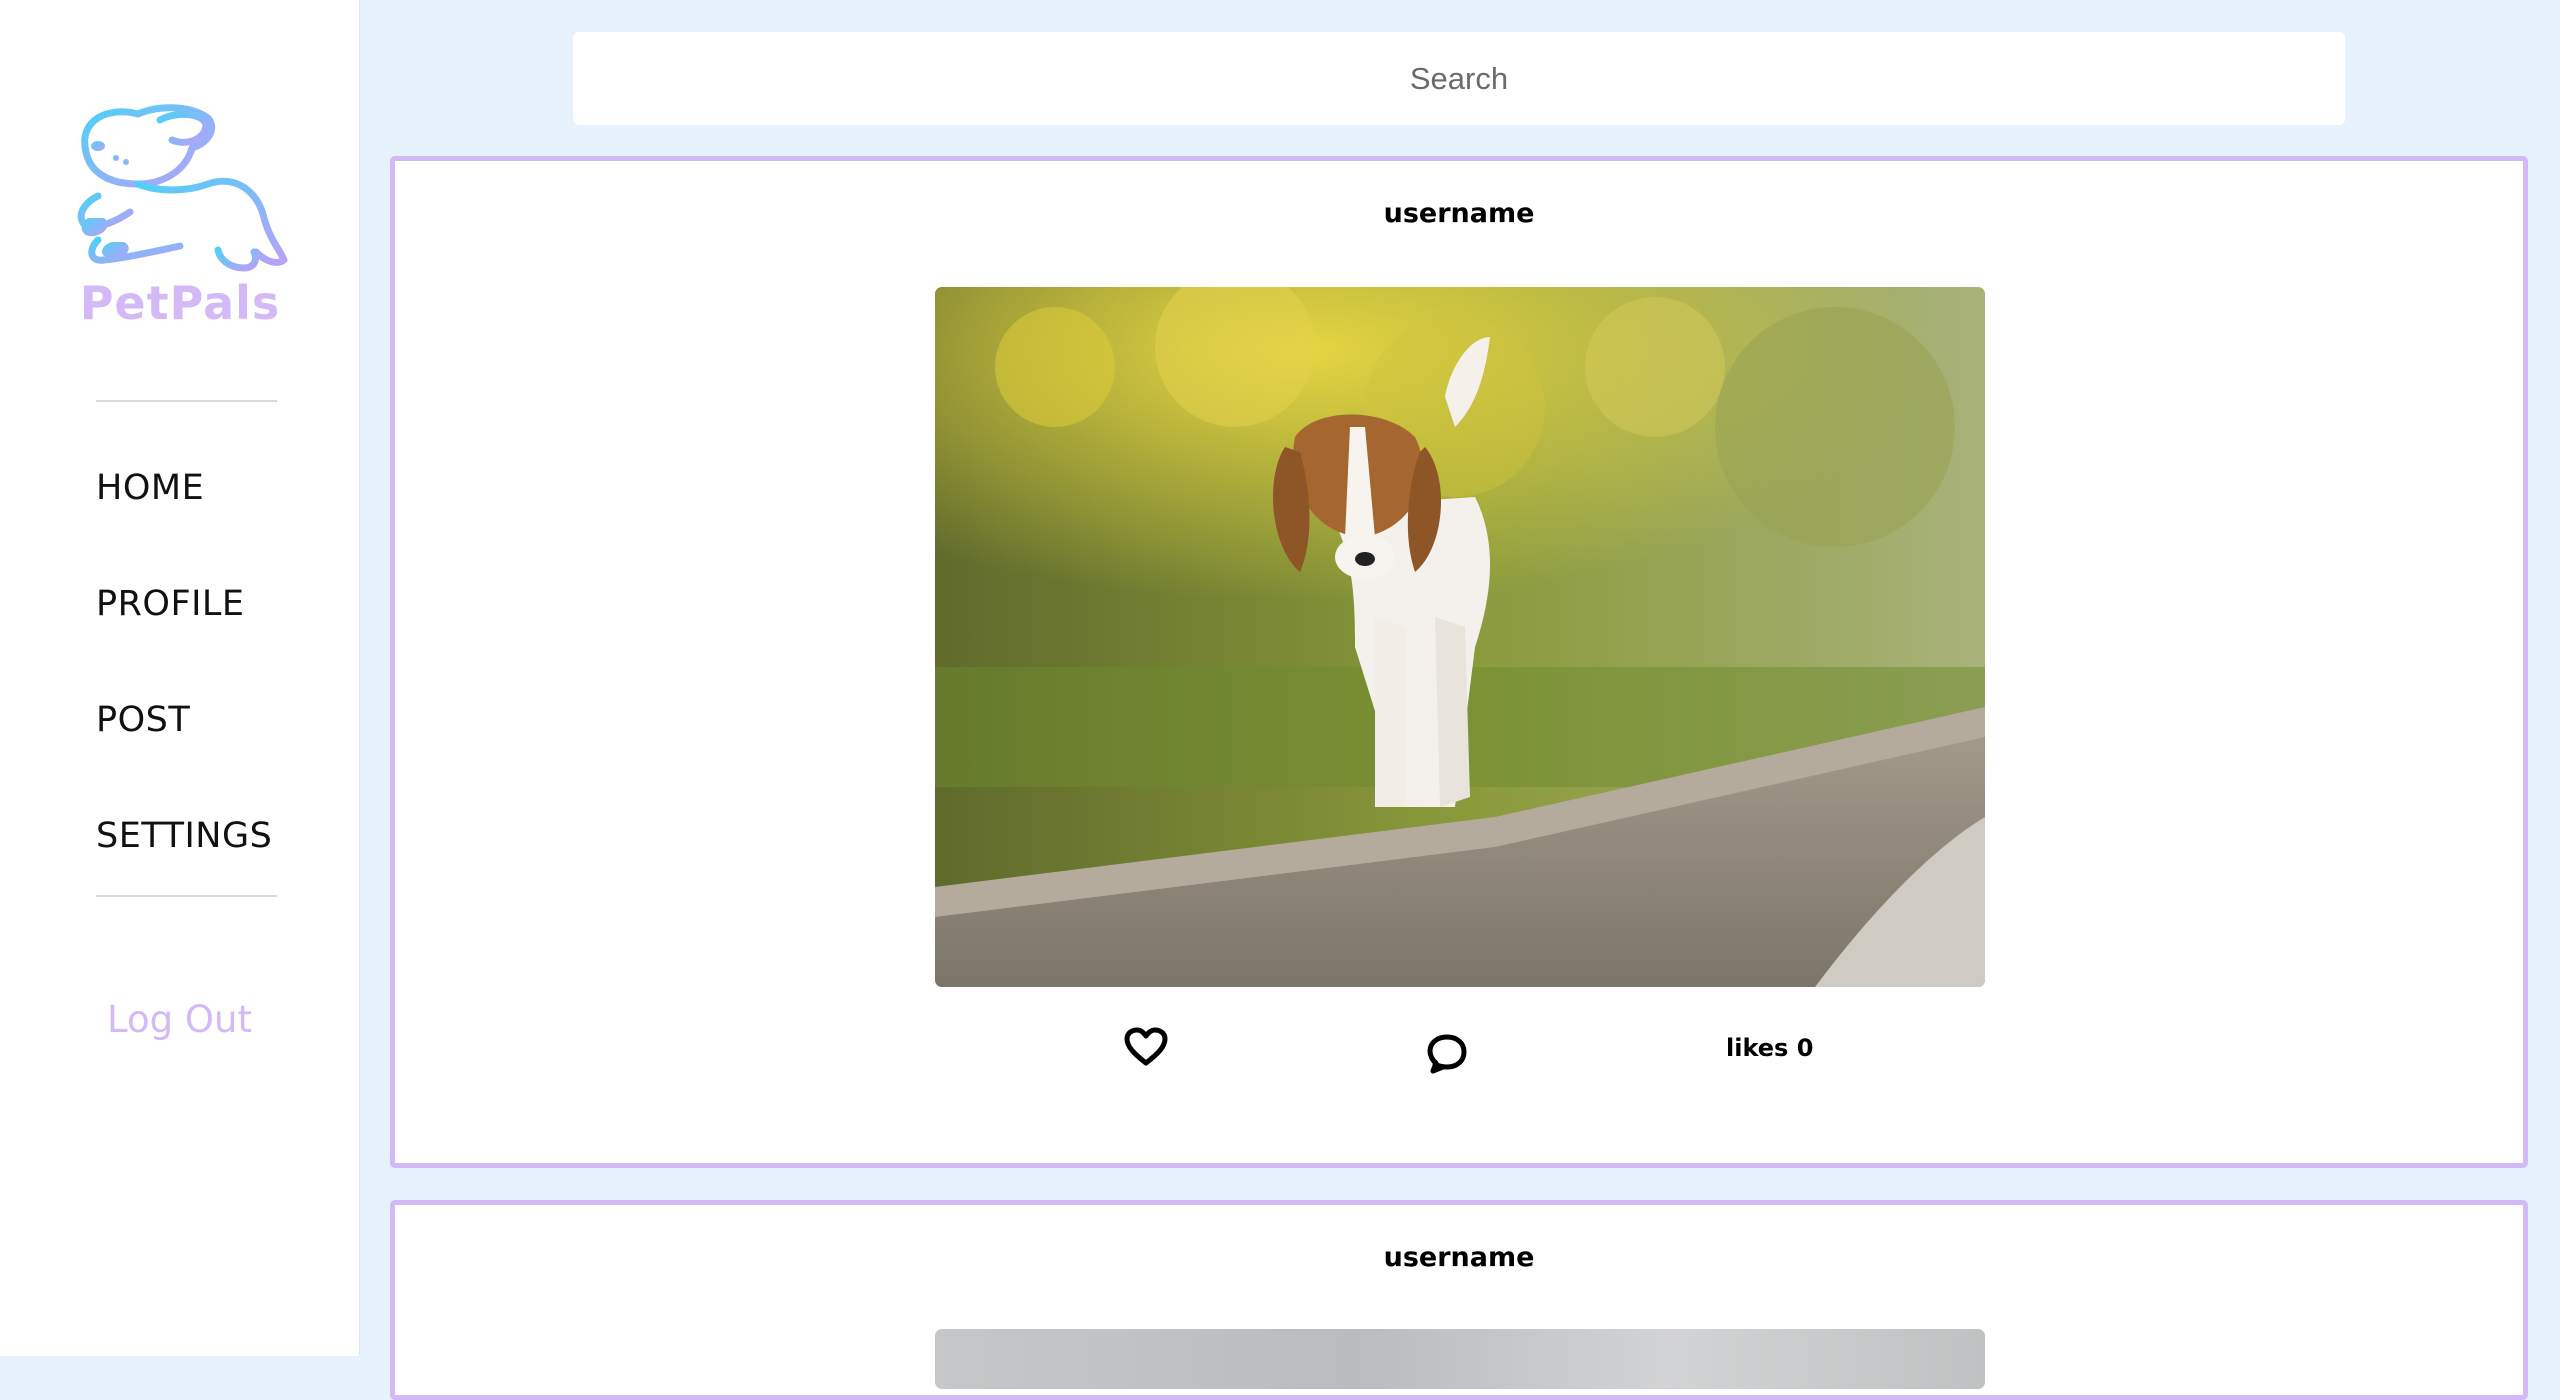  I want to click on nav-item-post: POST, so click(143, 720).